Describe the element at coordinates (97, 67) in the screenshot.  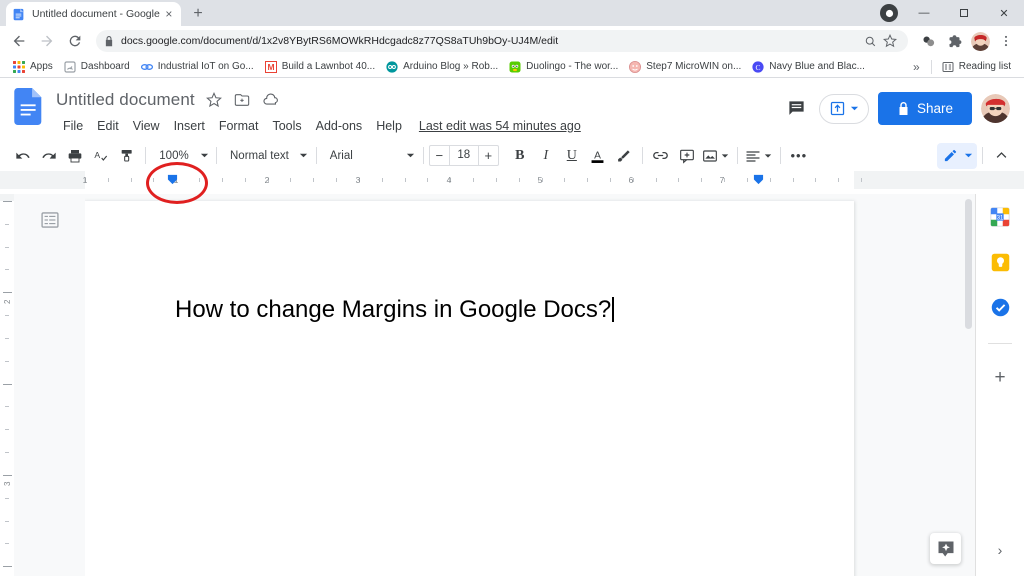
I see `bookmark-dashboard: Dashboard` at that location.